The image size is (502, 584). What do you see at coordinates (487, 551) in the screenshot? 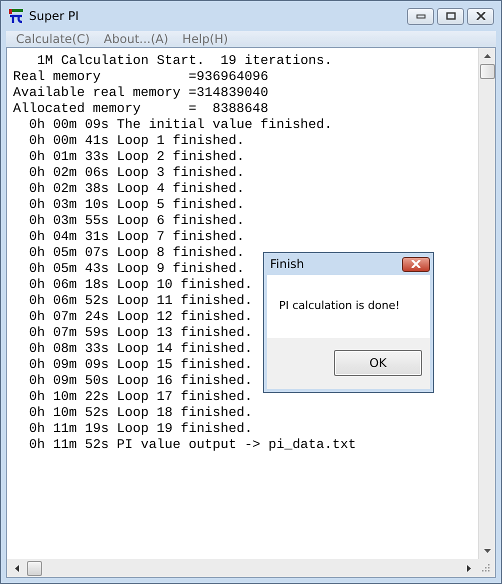
I see `scroll-down-icon` at bounding box center [487, 551].